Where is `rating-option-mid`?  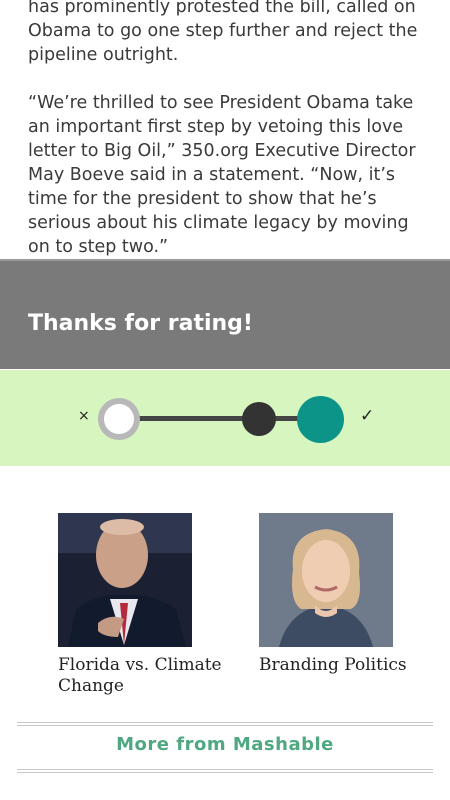
rating-option-mid is located at coordinates (259, 419).